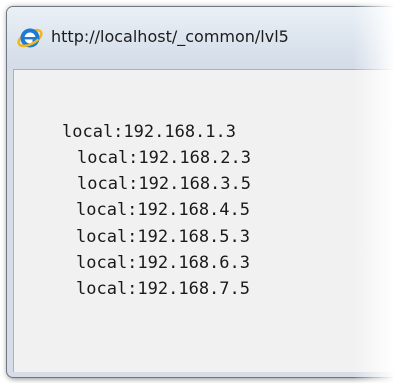 The height and width of the screenshot is (383, 393). Describe the element at coordinates (164, 184) in the screenshot. I see `ip-line: local:192.168.3.5` at that location.